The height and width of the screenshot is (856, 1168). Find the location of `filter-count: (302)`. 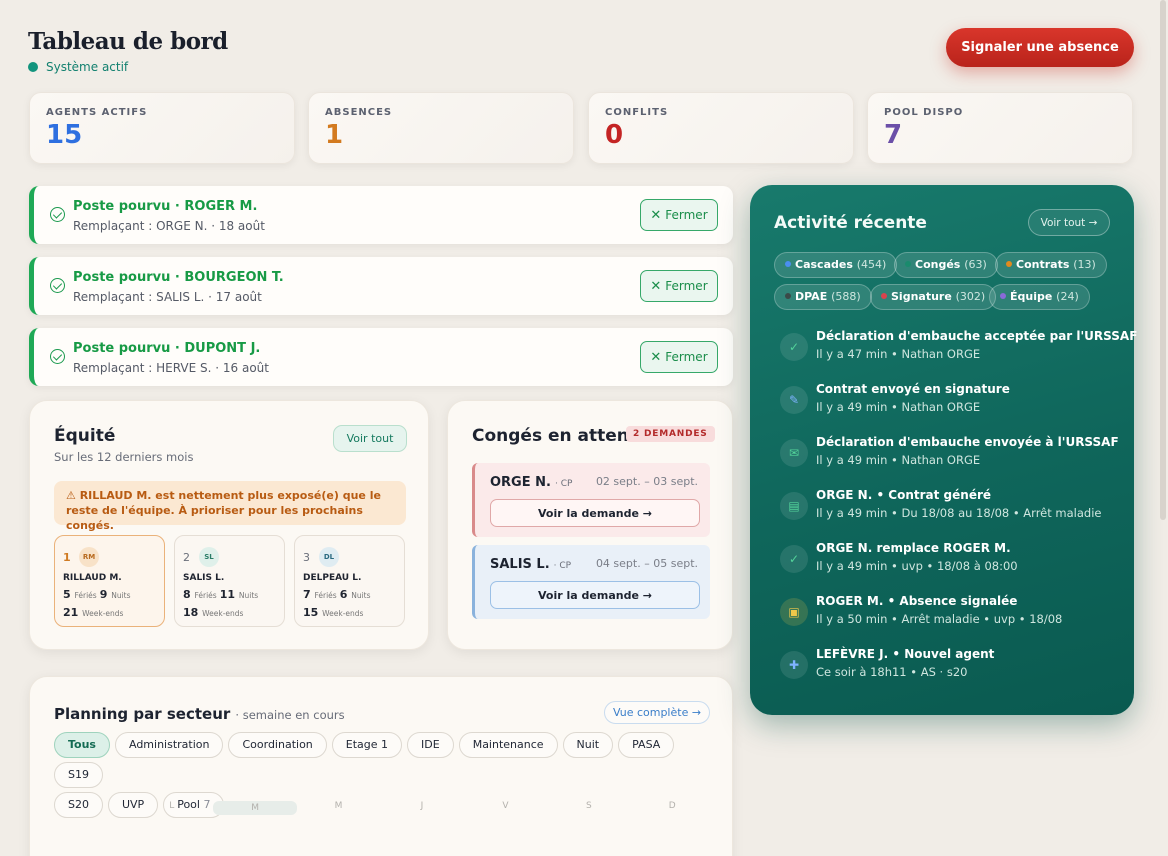

filter-count: (302) is located at coordinates (970, 296).